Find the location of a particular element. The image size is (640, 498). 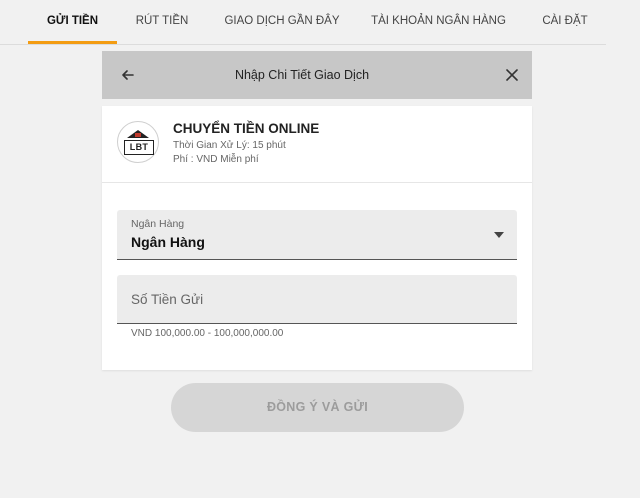

bank-select: Ngân Hàng Ngân Hàng is located at coordinates (317, 235).